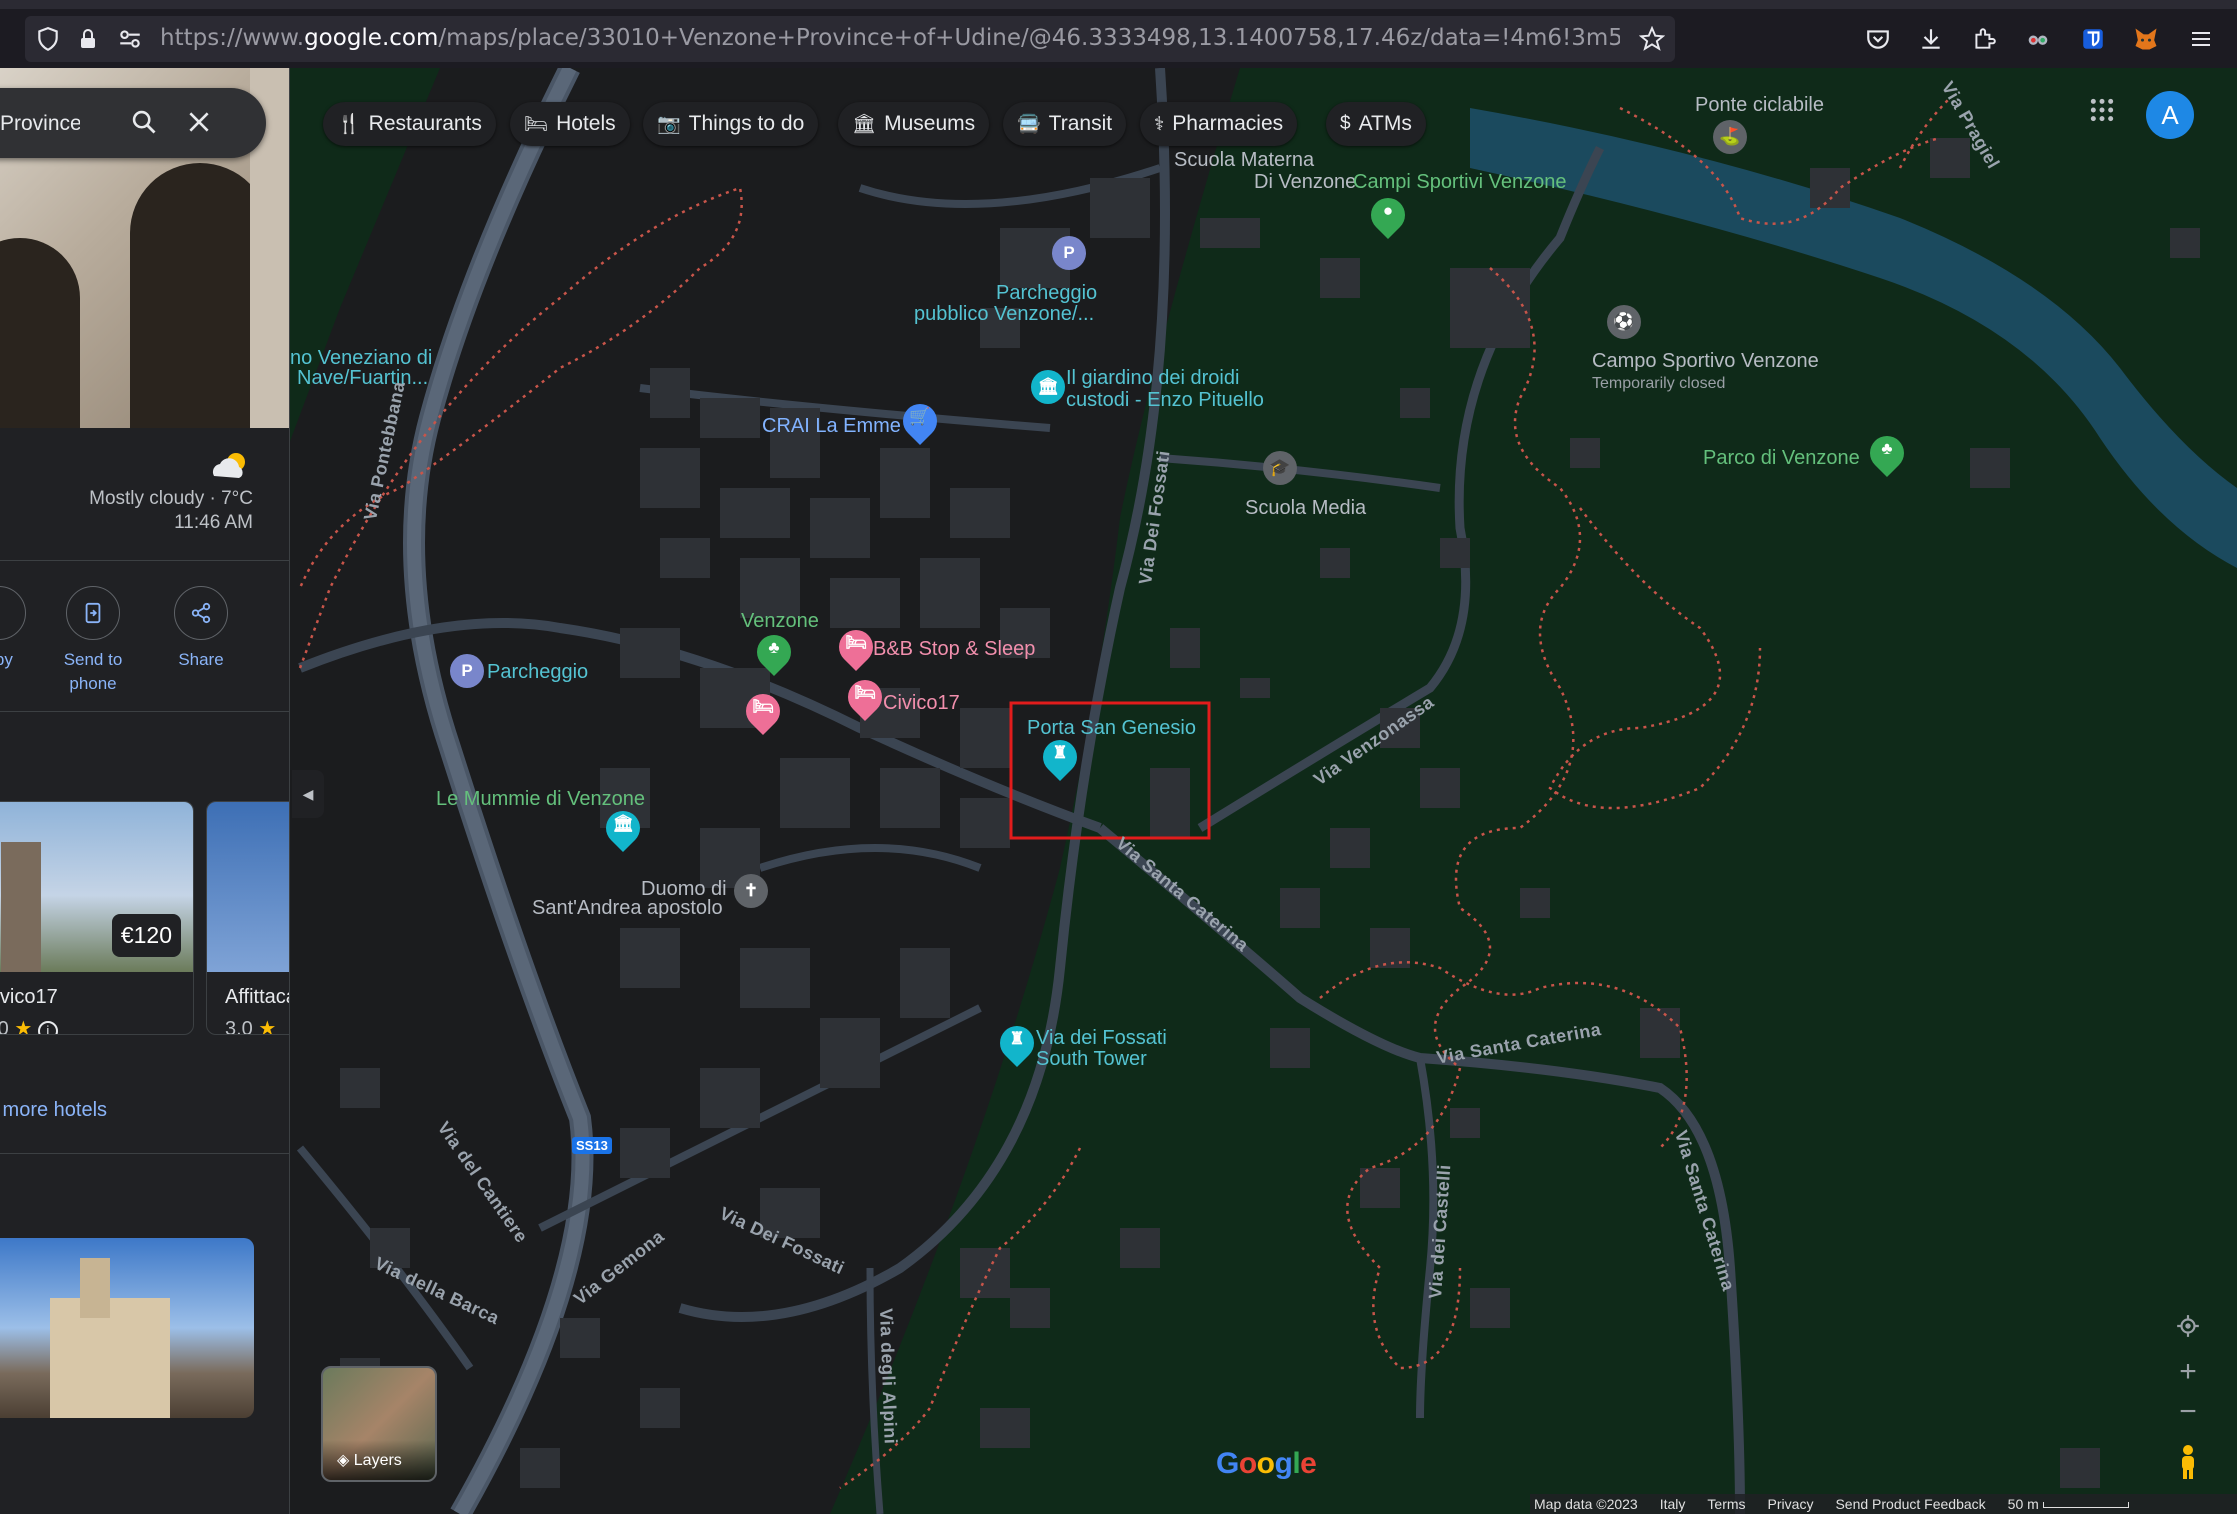 This screenshot has width=2237, height=1514. What do you see at coordinates (1152, 378) in the screenshot?
I see `label-giardino-1: Il giardino dei droidi` at bounding box center [1152, 378].